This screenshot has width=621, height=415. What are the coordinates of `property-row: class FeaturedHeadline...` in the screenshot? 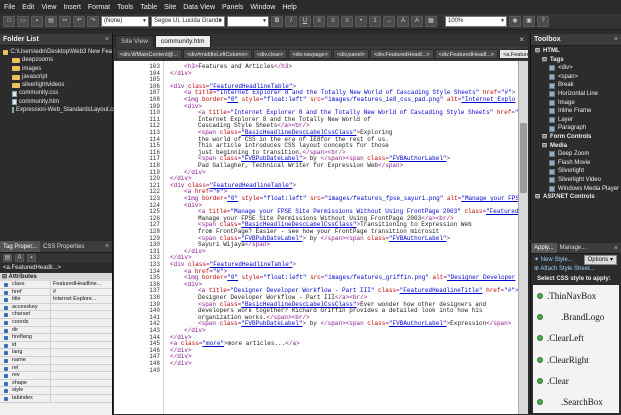 It's located at (56, 285).